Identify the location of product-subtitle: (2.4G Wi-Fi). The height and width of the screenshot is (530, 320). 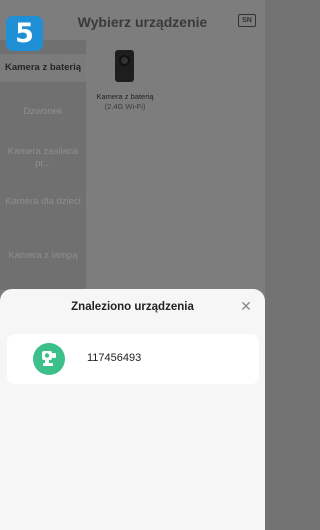
(125, 106).